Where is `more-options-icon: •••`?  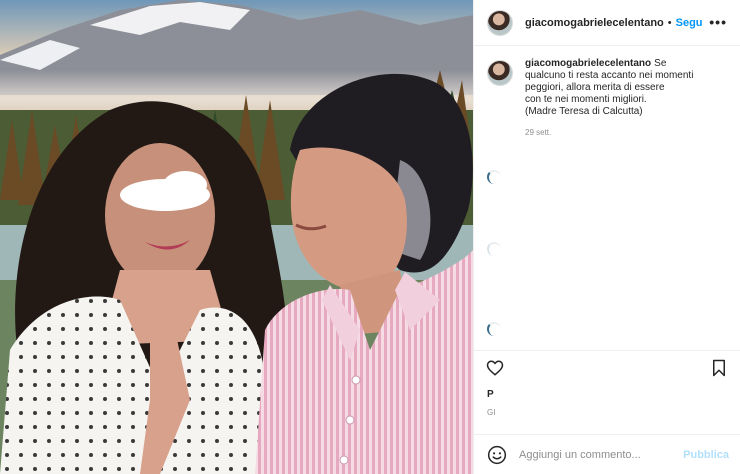
more-options-icon: ••• is located at coordinates (718, 22).